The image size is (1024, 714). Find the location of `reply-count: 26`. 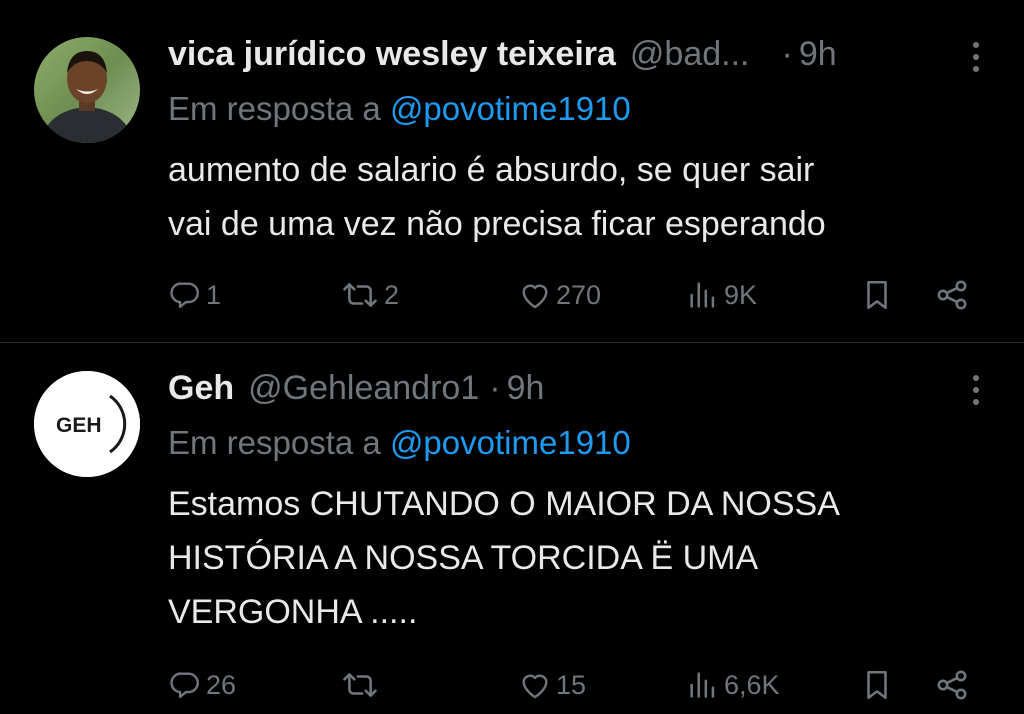

reply-count: 26 is located at coordinates (221, 684).